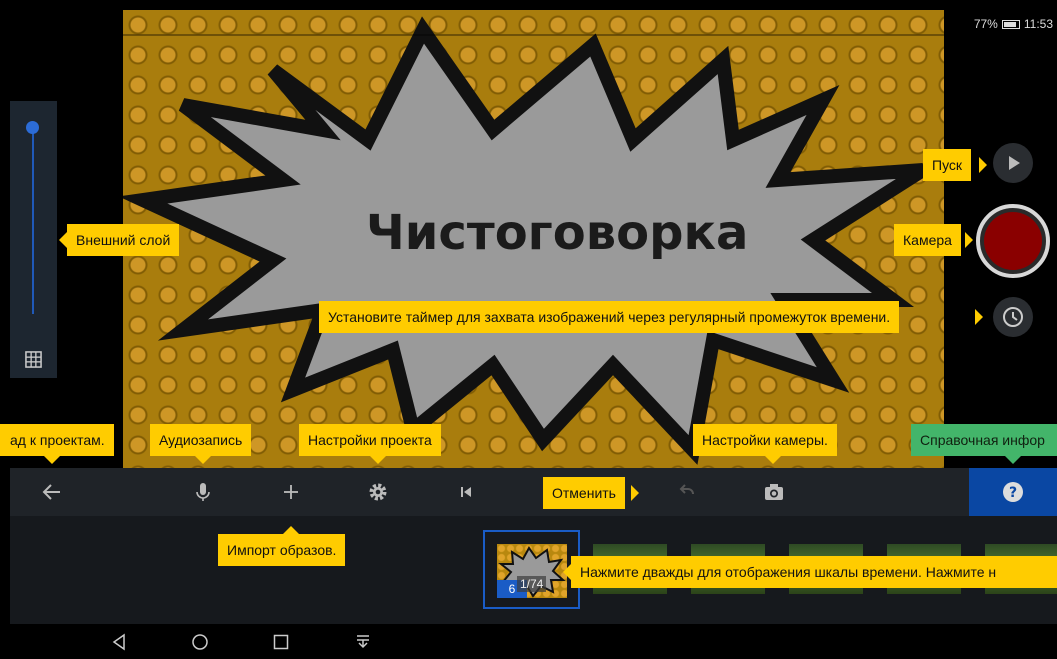 Image resolution: width=1057 pixels, height=659 pixels. What do you see at coordinates (57, 440) in the screenshot?
I see `back-tooltip: ад к проектам.` at bounding box center [57, 440].